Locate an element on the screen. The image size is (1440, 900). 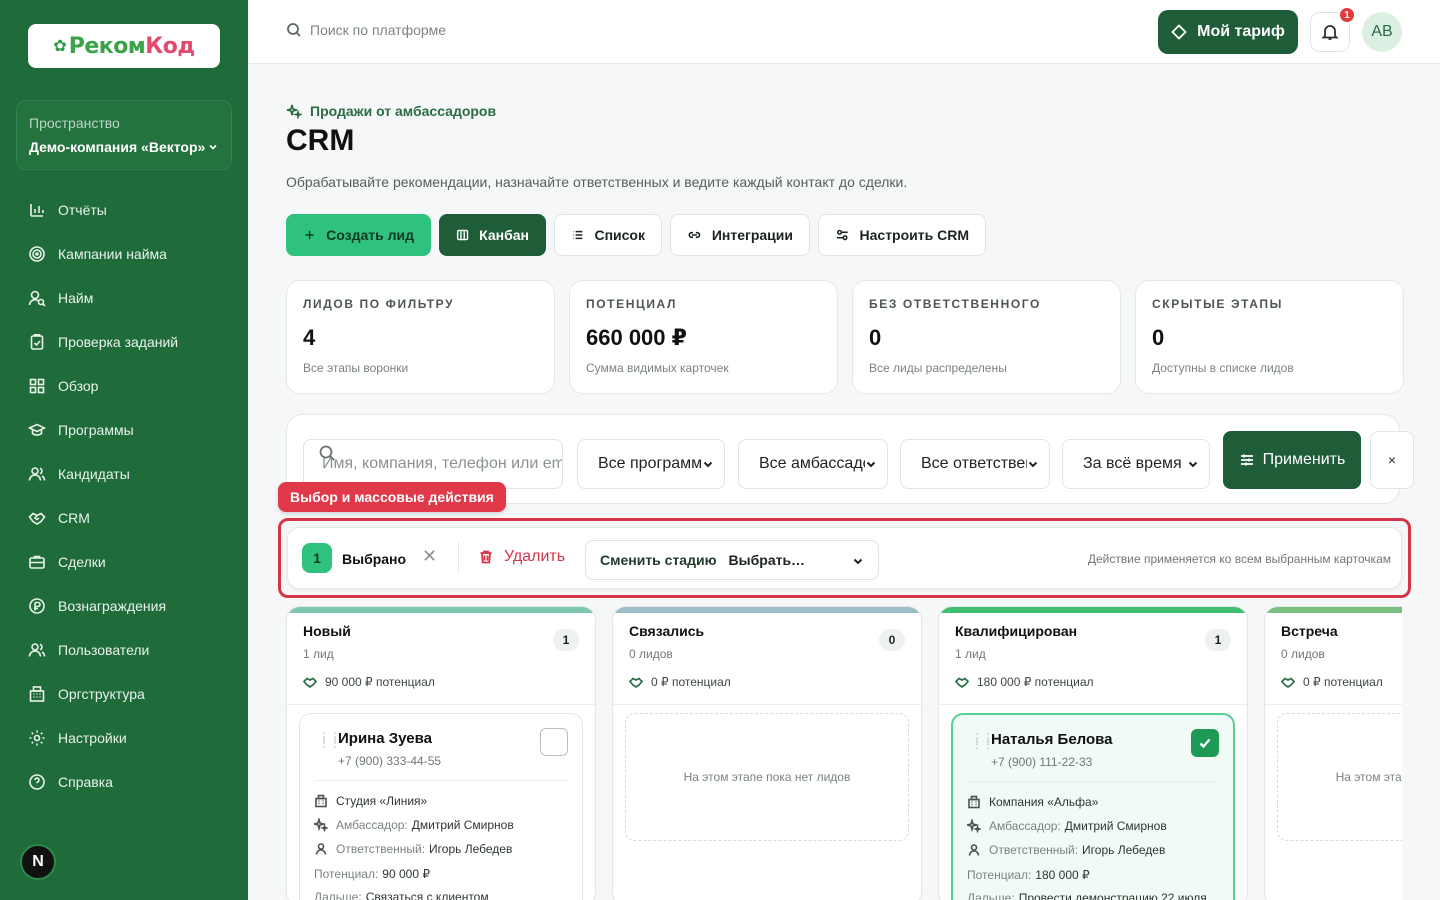
logo: ✿ РекомКод is located at coordinates (124, 46).